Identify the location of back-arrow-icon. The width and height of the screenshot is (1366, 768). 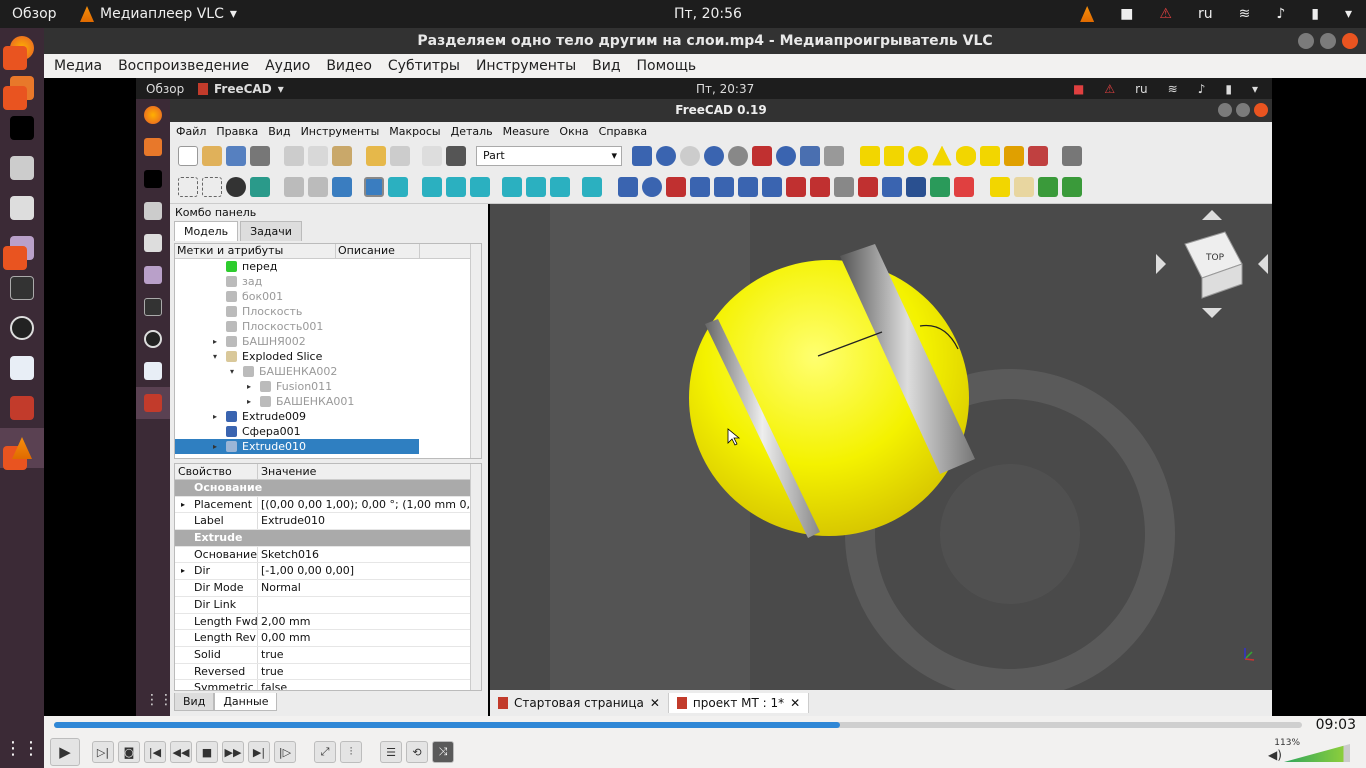
(294, 186).